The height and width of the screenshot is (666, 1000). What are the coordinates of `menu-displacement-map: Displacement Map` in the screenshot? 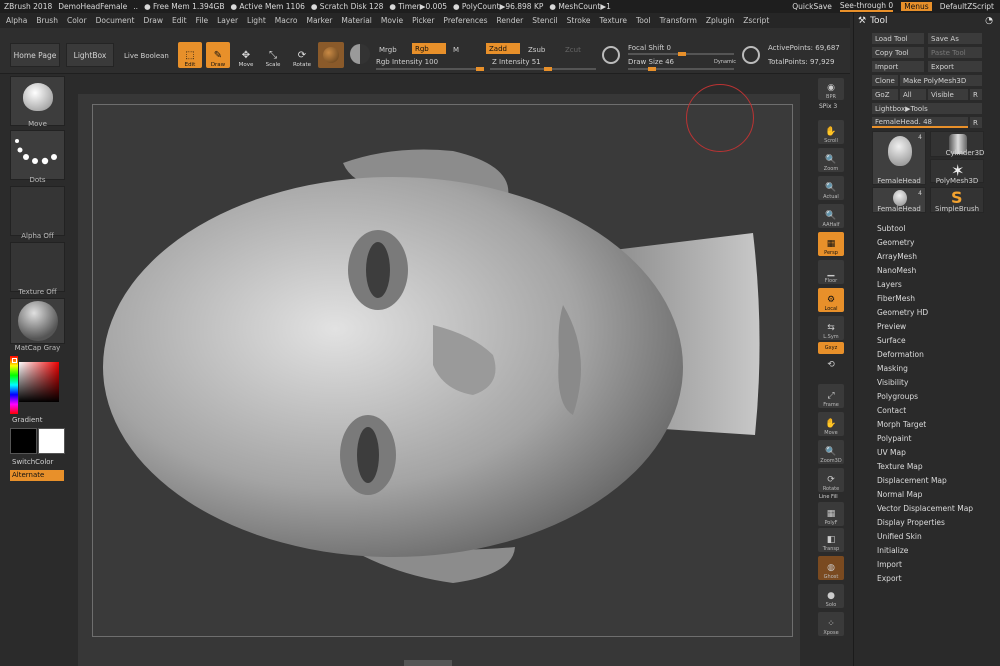 It's located at (912, 480).